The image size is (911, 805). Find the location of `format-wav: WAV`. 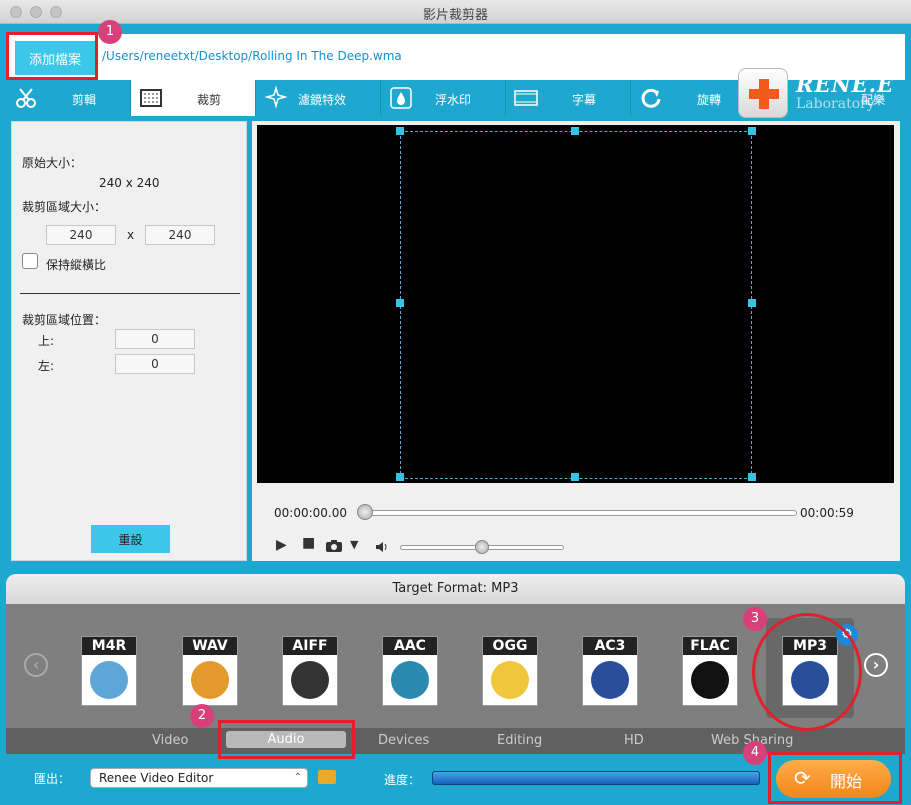

format-wav: WAV is located at coordinates (210, 671).